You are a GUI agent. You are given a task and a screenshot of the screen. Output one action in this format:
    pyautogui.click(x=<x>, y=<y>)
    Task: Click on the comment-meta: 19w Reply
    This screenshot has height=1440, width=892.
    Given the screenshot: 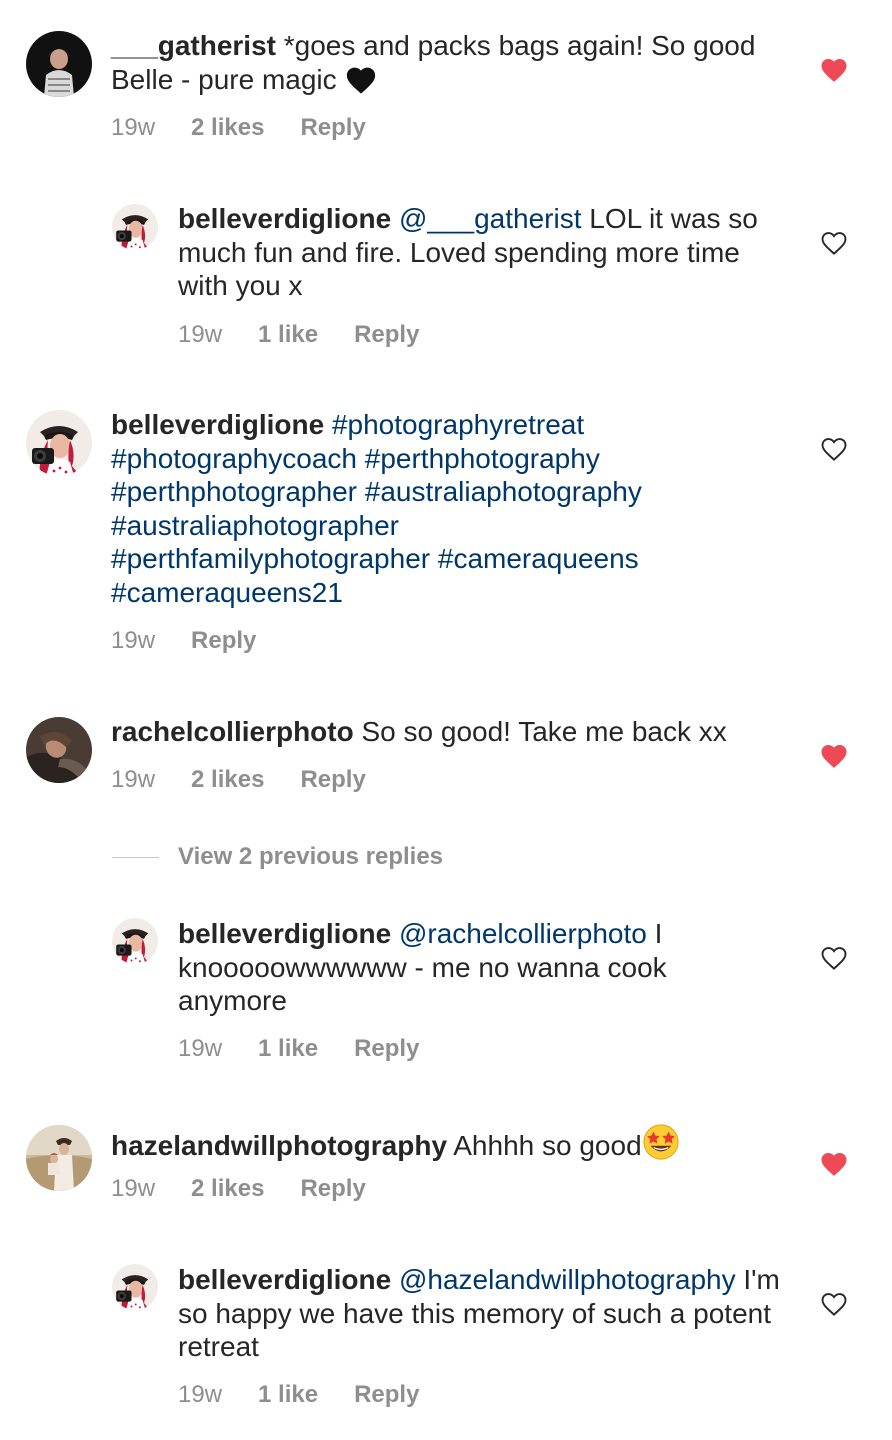 What is the action you would take?
    pyautogui.click(x=183, y=641)
    